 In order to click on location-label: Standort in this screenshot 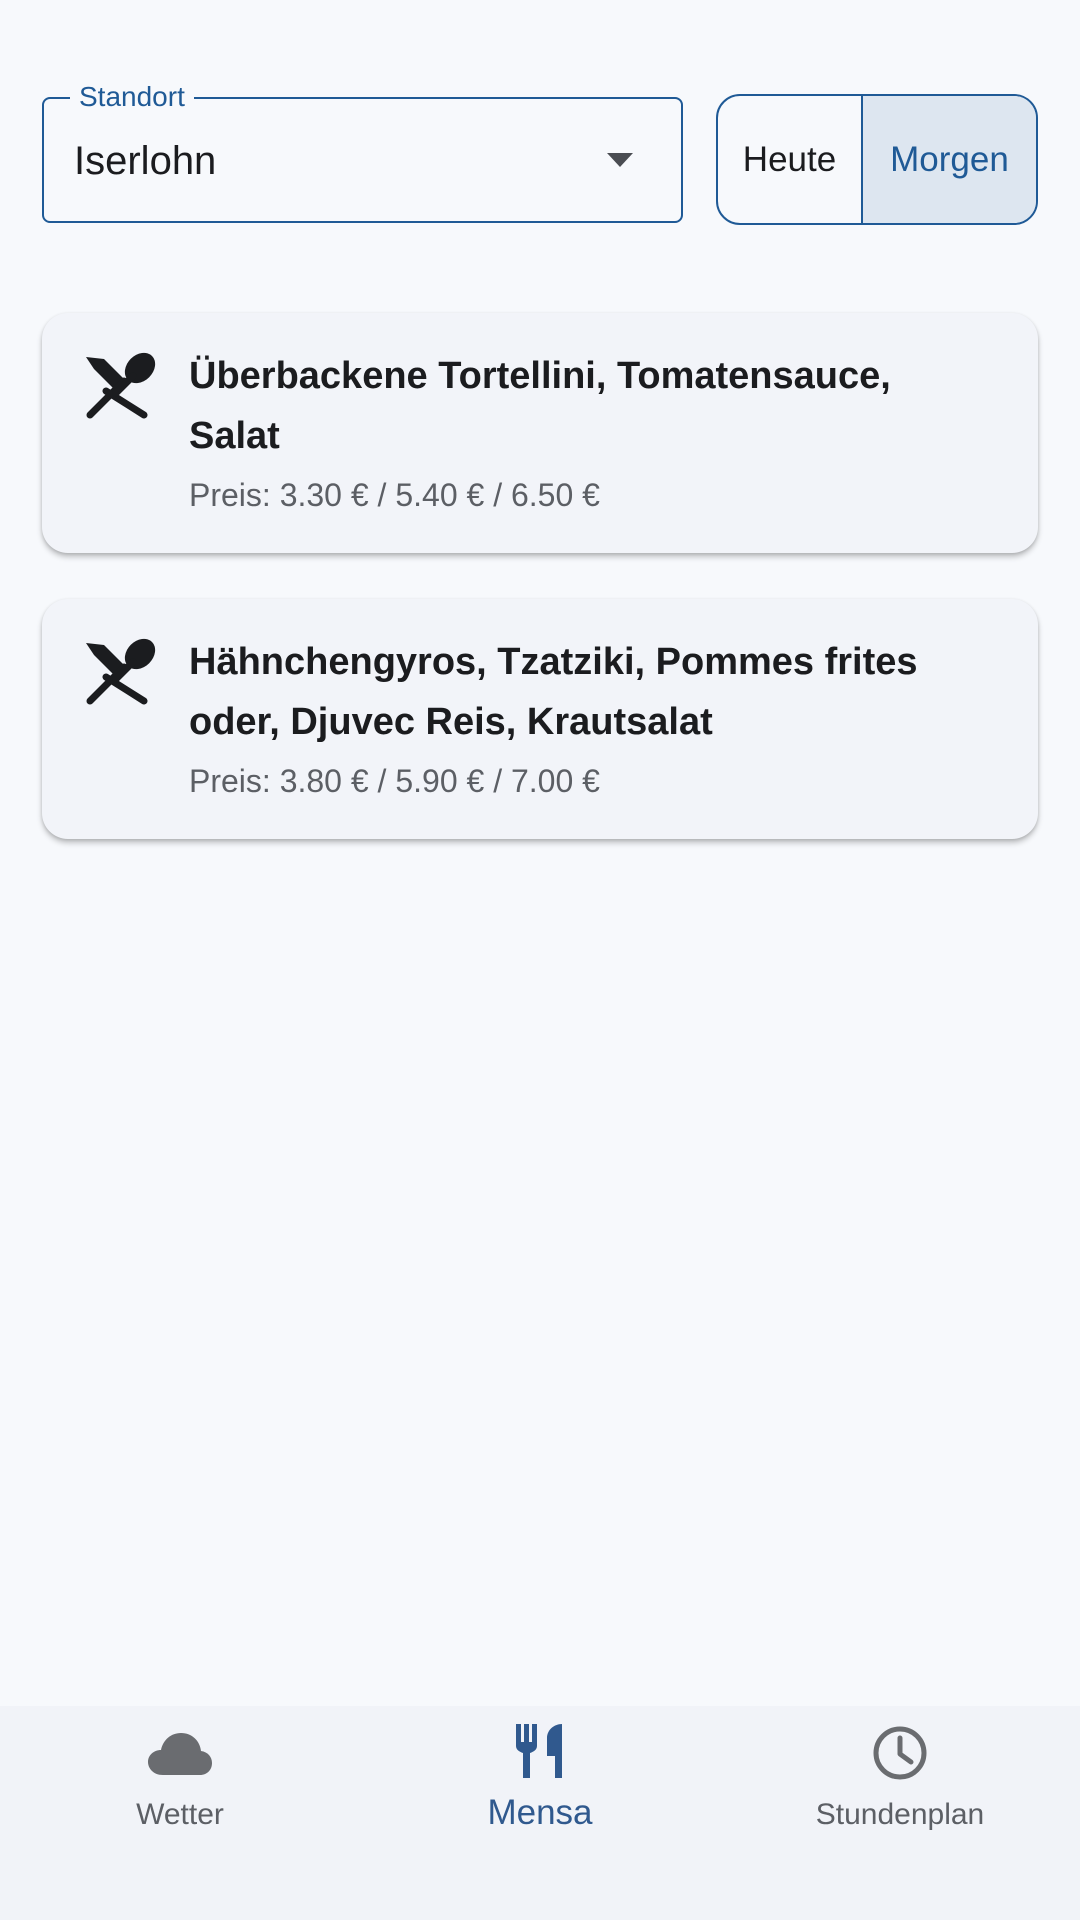, I will do `click(132, 97)`.